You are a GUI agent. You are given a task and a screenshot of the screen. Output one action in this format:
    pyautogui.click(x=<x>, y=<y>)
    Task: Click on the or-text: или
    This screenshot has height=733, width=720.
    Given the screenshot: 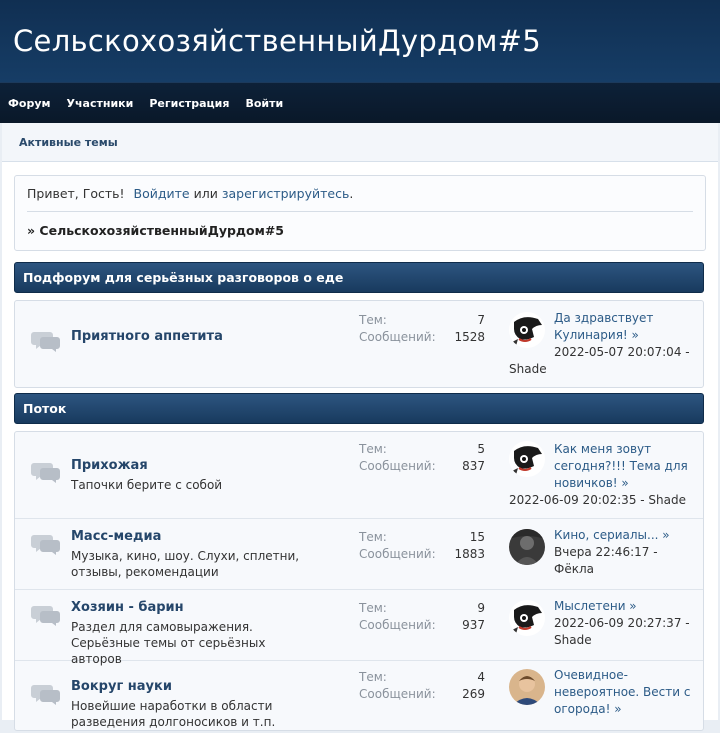 What is the action you would take?
    pyautogui.click(x=205, y=193)
    